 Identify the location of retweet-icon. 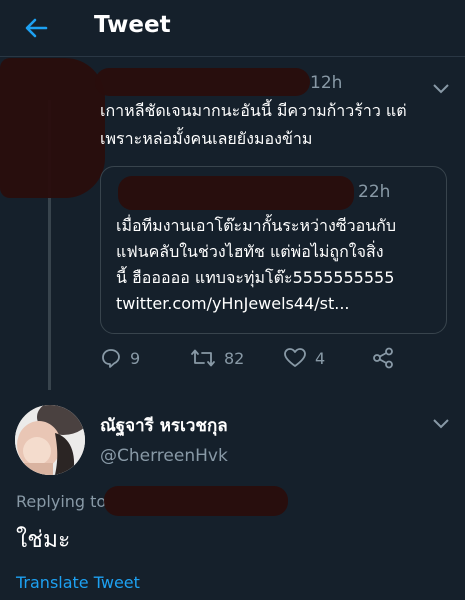
(203, 358).